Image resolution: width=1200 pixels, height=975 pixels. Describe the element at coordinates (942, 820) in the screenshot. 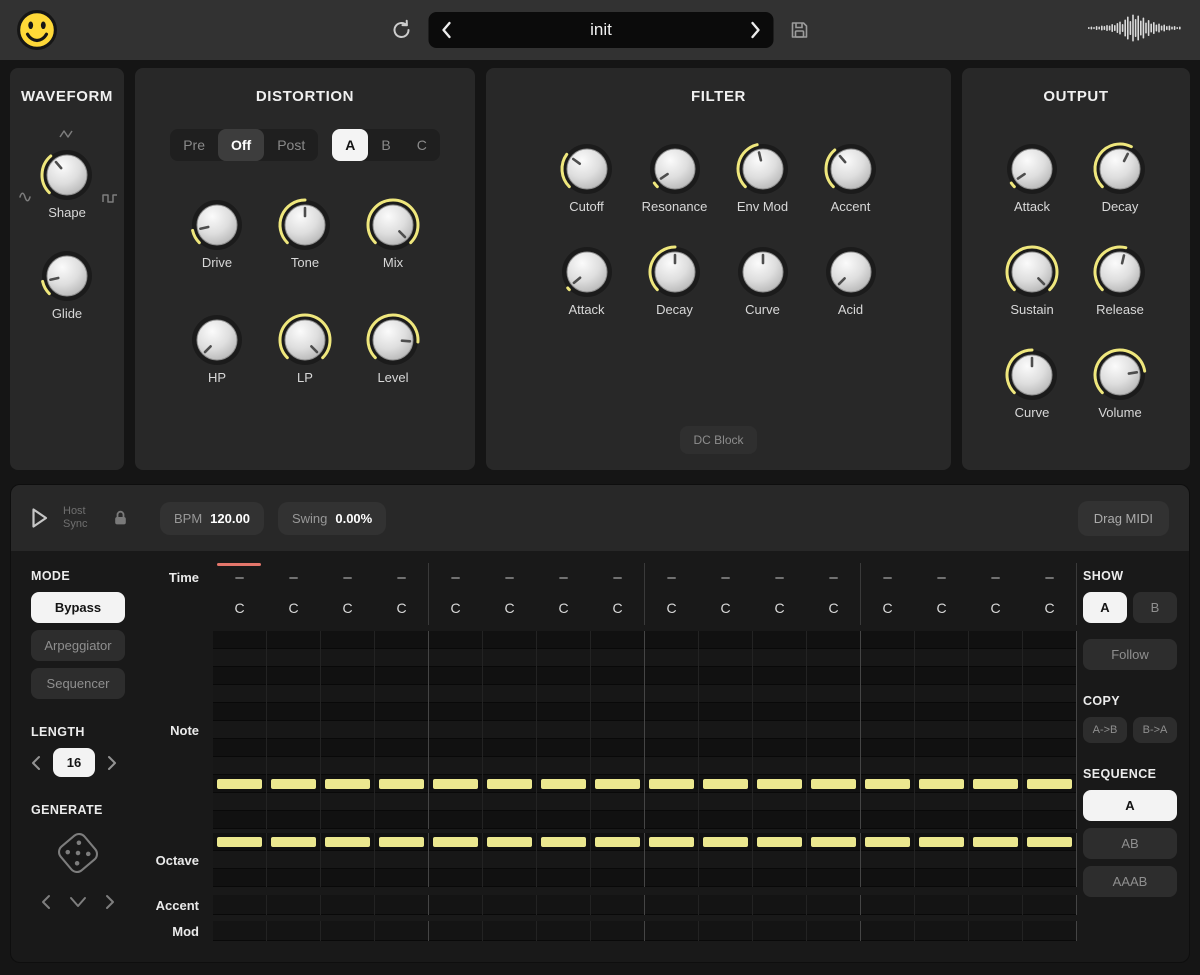

I see `note-cell-r10-s14` at that location.